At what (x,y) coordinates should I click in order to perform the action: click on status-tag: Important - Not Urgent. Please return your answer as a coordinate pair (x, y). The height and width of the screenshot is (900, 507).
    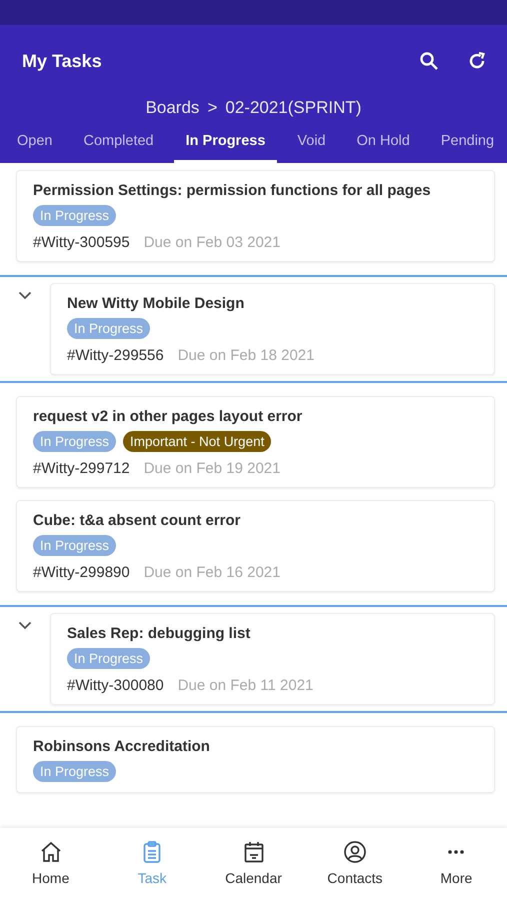
    Looking at the image, I should click on (197, 441).